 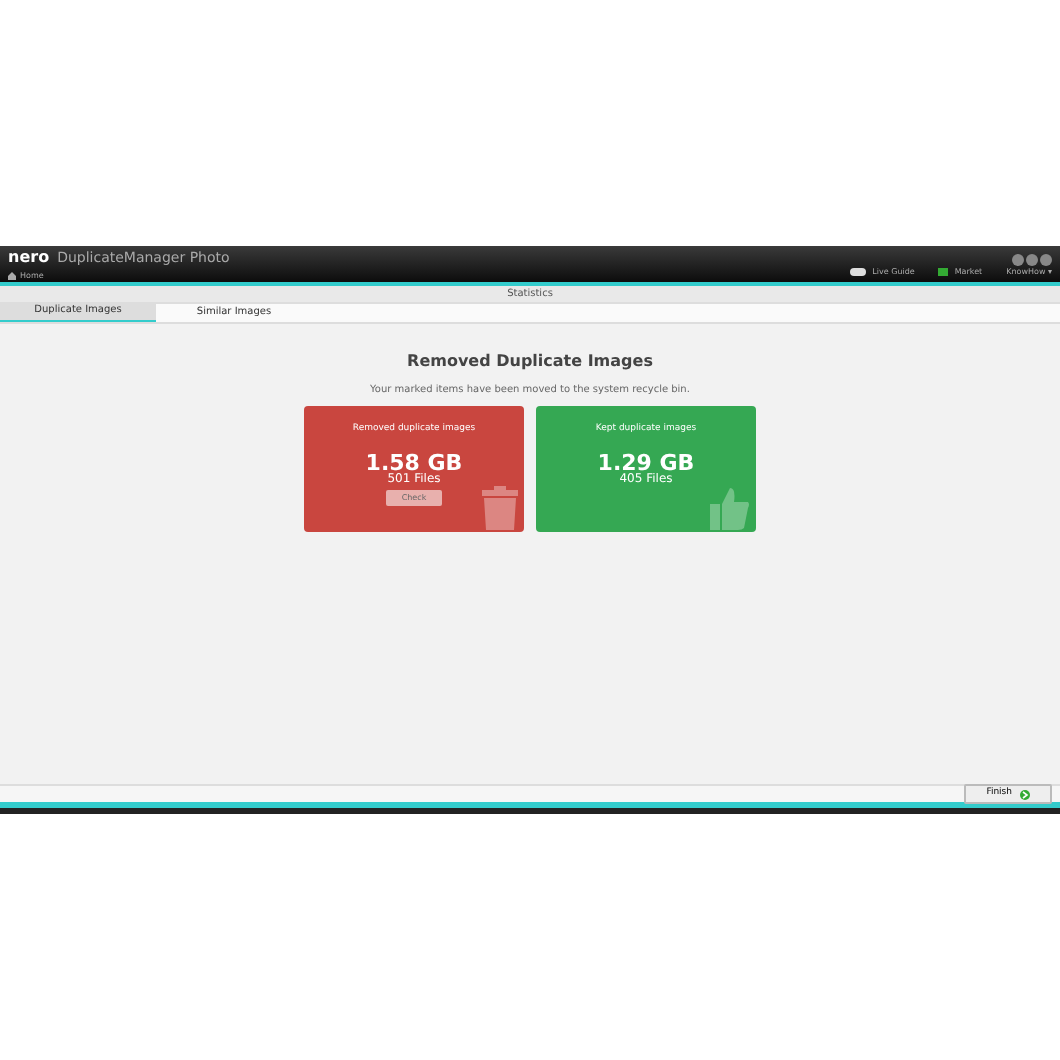 What do you see at coordinates (1018, 260) in the screenshot?
I see `minimize-button` at bounding box center [1018, 260].